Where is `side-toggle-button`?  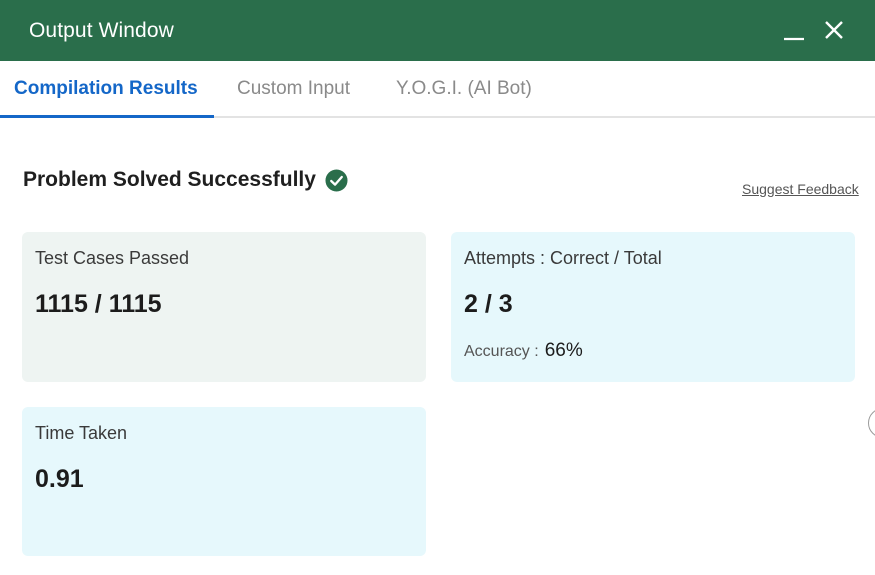 side-toggle-button is located at coordinates (871, 423).